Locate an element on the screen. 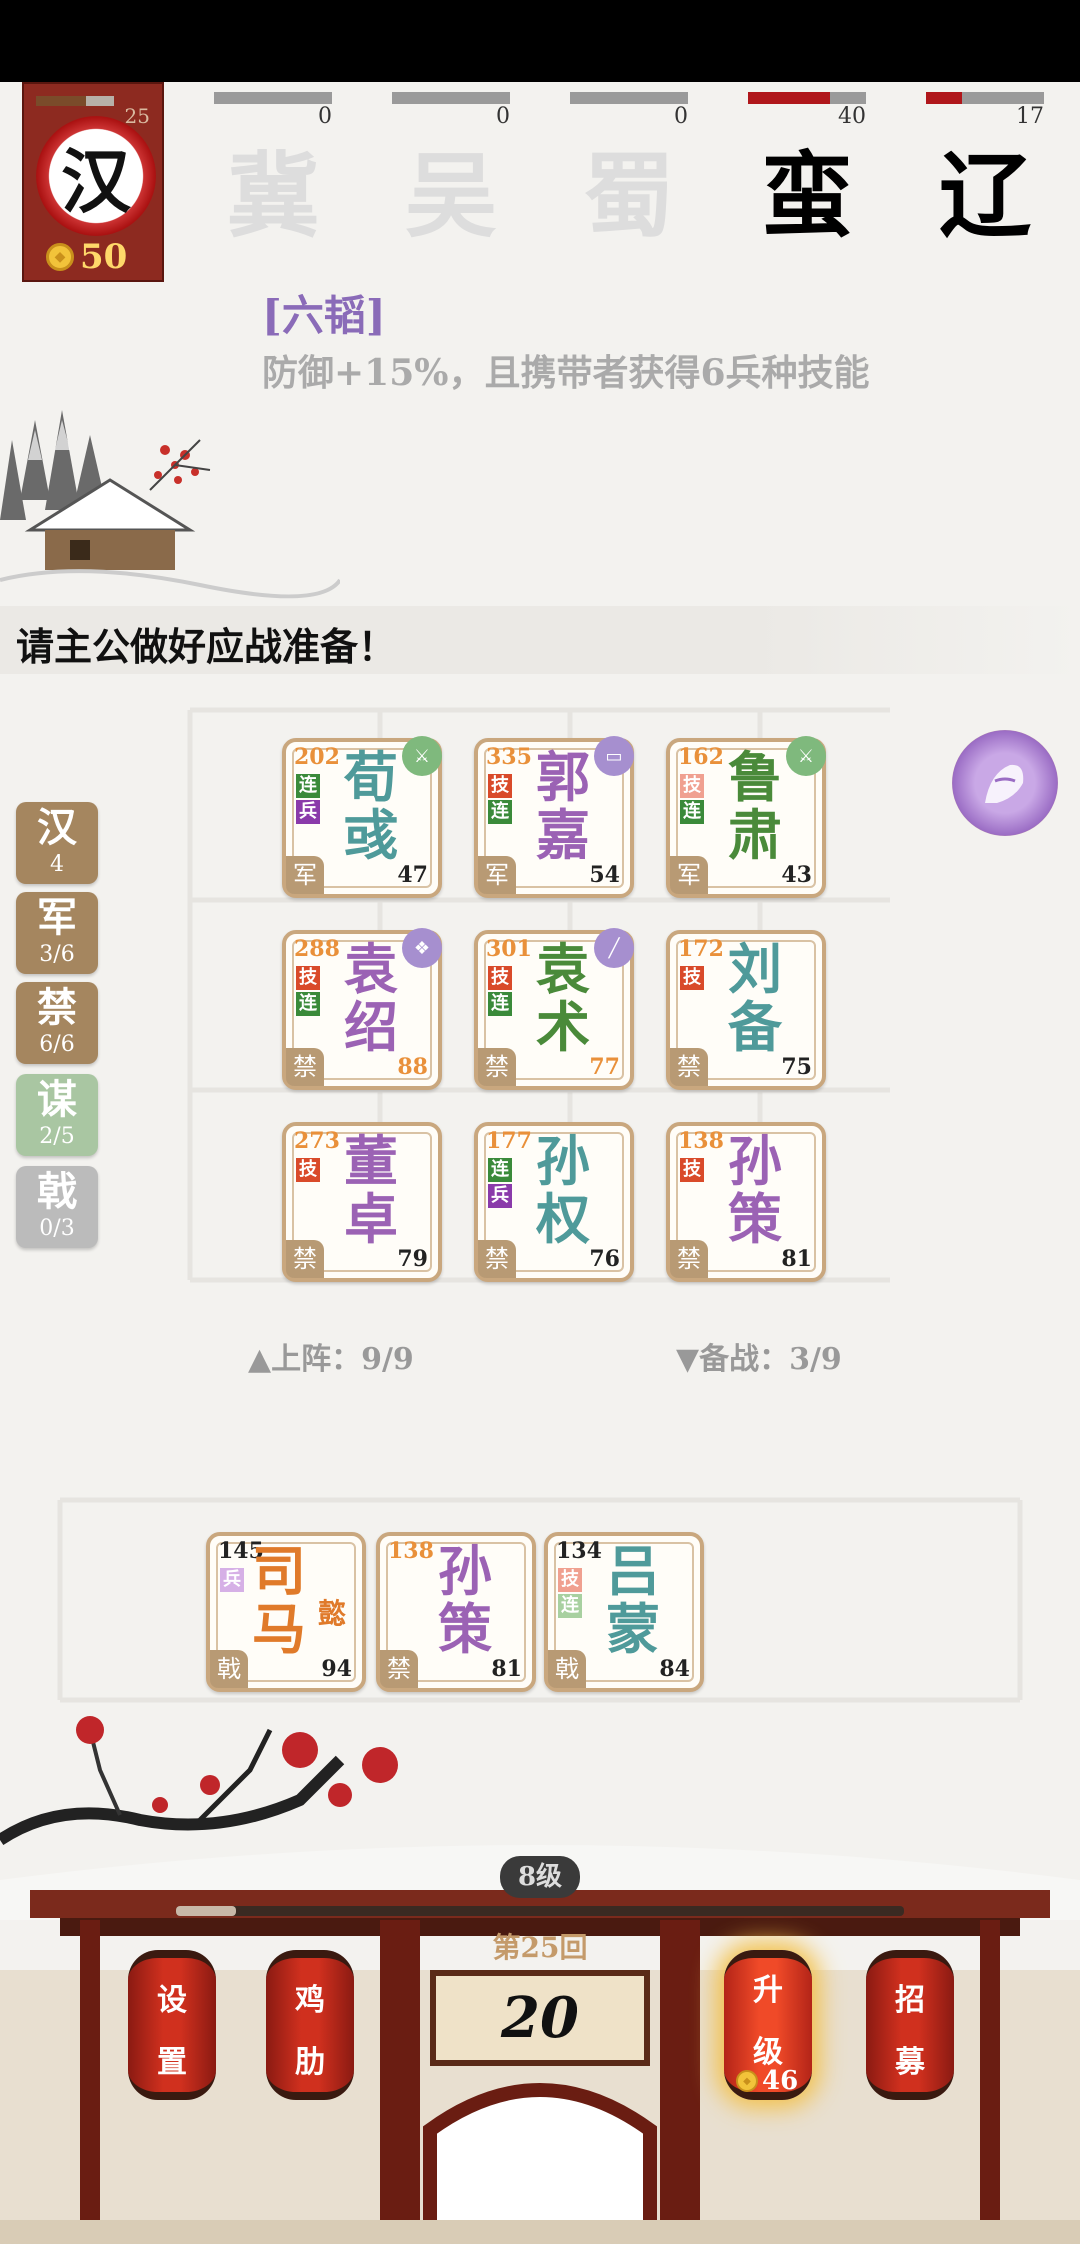 The image size is (1080, 2244). bench-card-lu-meng: 134 技连 吕蒙 84 戟 is located at coordinates (624, 1612).